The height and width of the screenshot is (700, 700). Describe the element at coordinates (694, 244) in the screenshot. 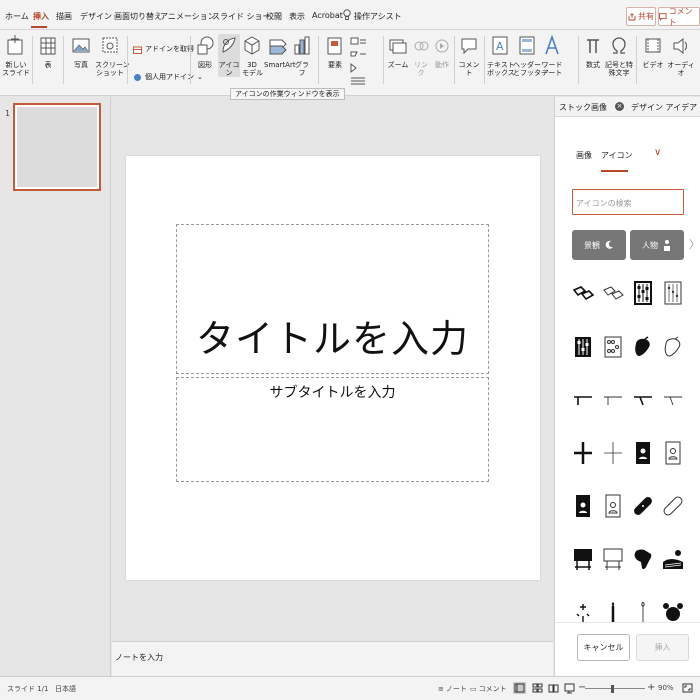

I see `chevron-right-icon: 〉` at that location.